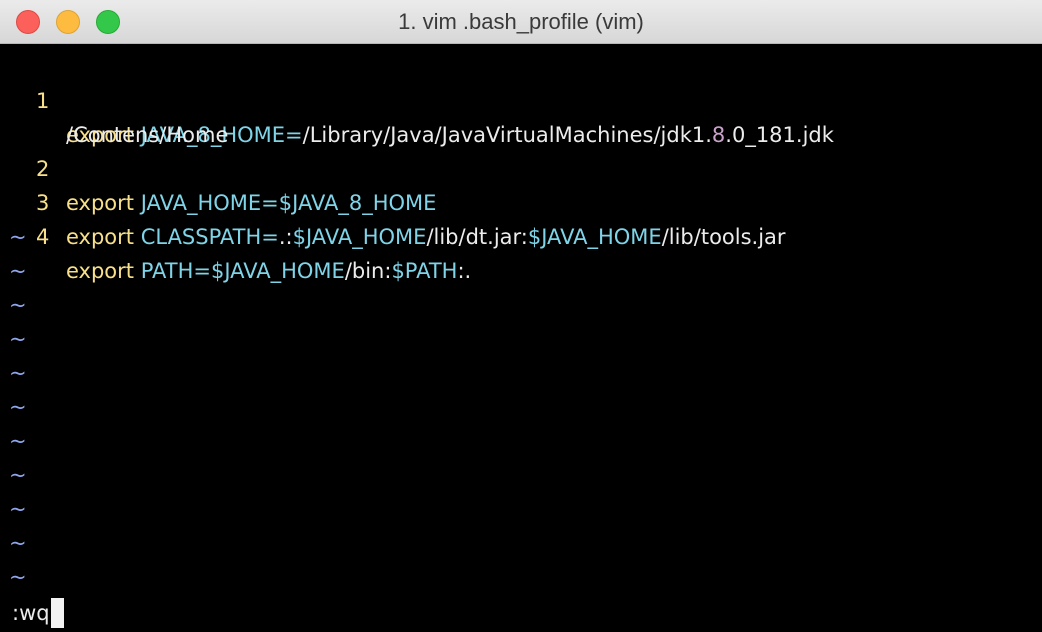 This screenshot has height=632, width=1042. What do you see at coordinates (57, 613) in the screenshot?
I see `text-cursor` at bounding box center [57, 613].